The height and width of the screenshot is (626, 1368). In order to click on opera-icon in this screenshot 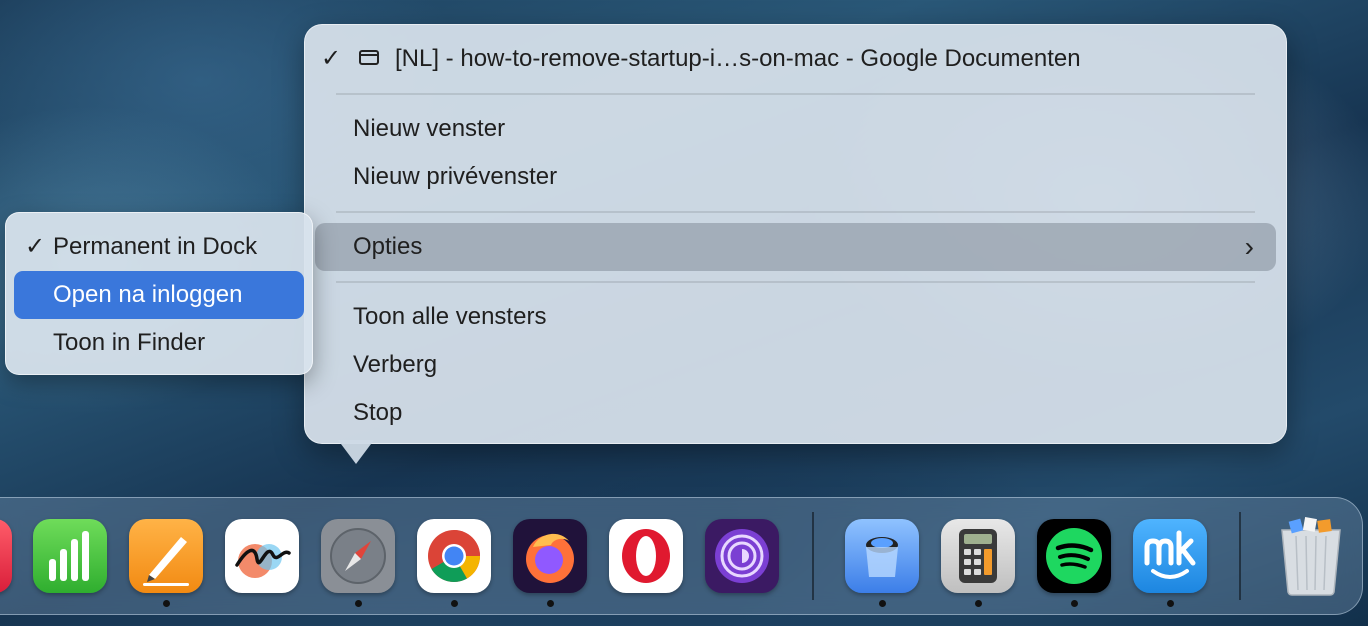, I will do `click(646, 556)`.